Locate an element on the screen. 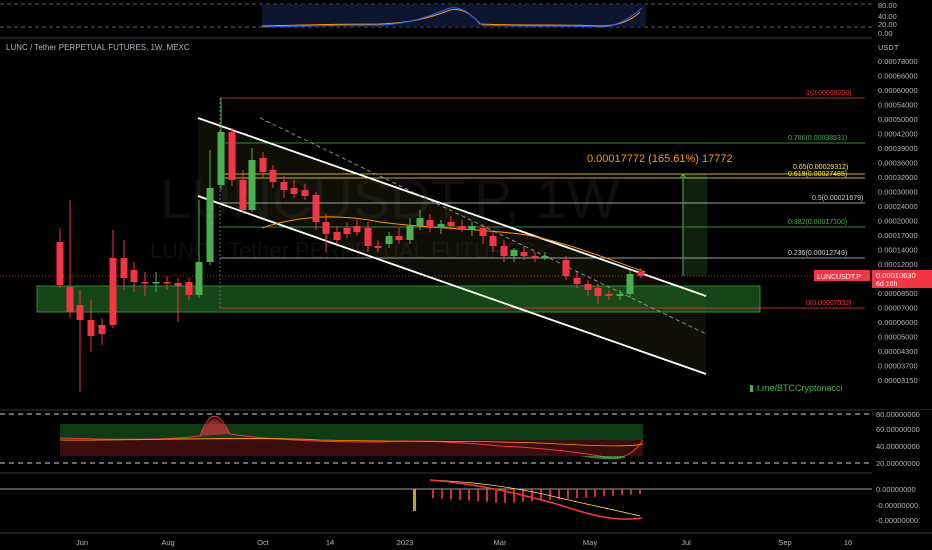 This screenshot has height=550, width=932. price-tick: 0.00008500 is located at coordinates (898, 293).